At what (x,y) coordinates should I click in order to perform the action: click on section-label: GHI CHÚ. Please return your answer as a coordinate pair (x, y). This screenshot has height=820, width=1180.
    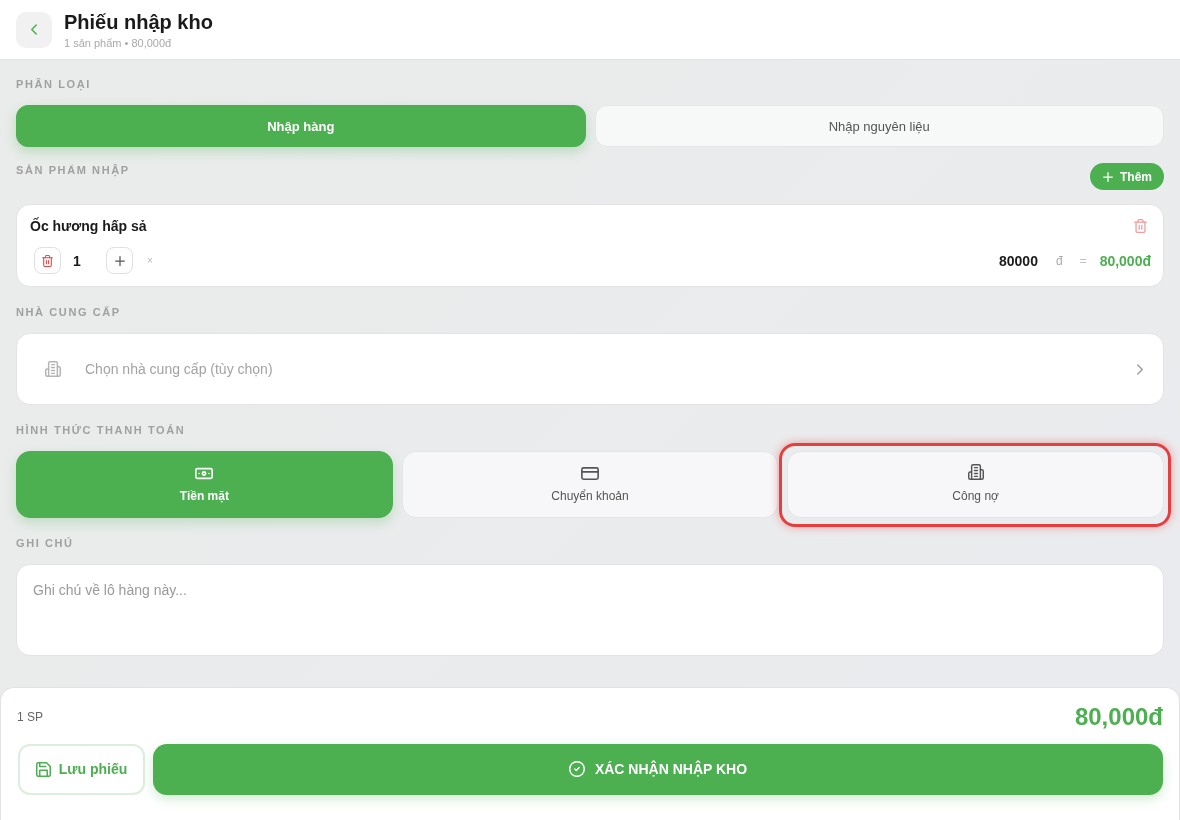
    Looking at the image, I should click on (45, 543).